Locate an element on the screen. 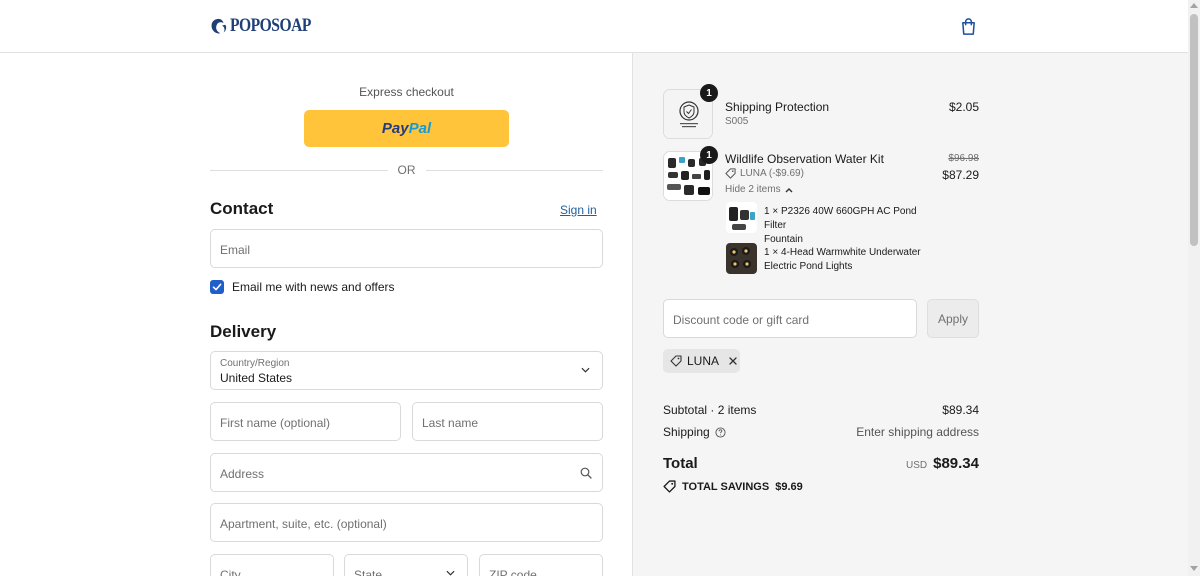 This screenshot has height=576, width=1200. applied-code: LUNA is located at coordinates (703, 361).